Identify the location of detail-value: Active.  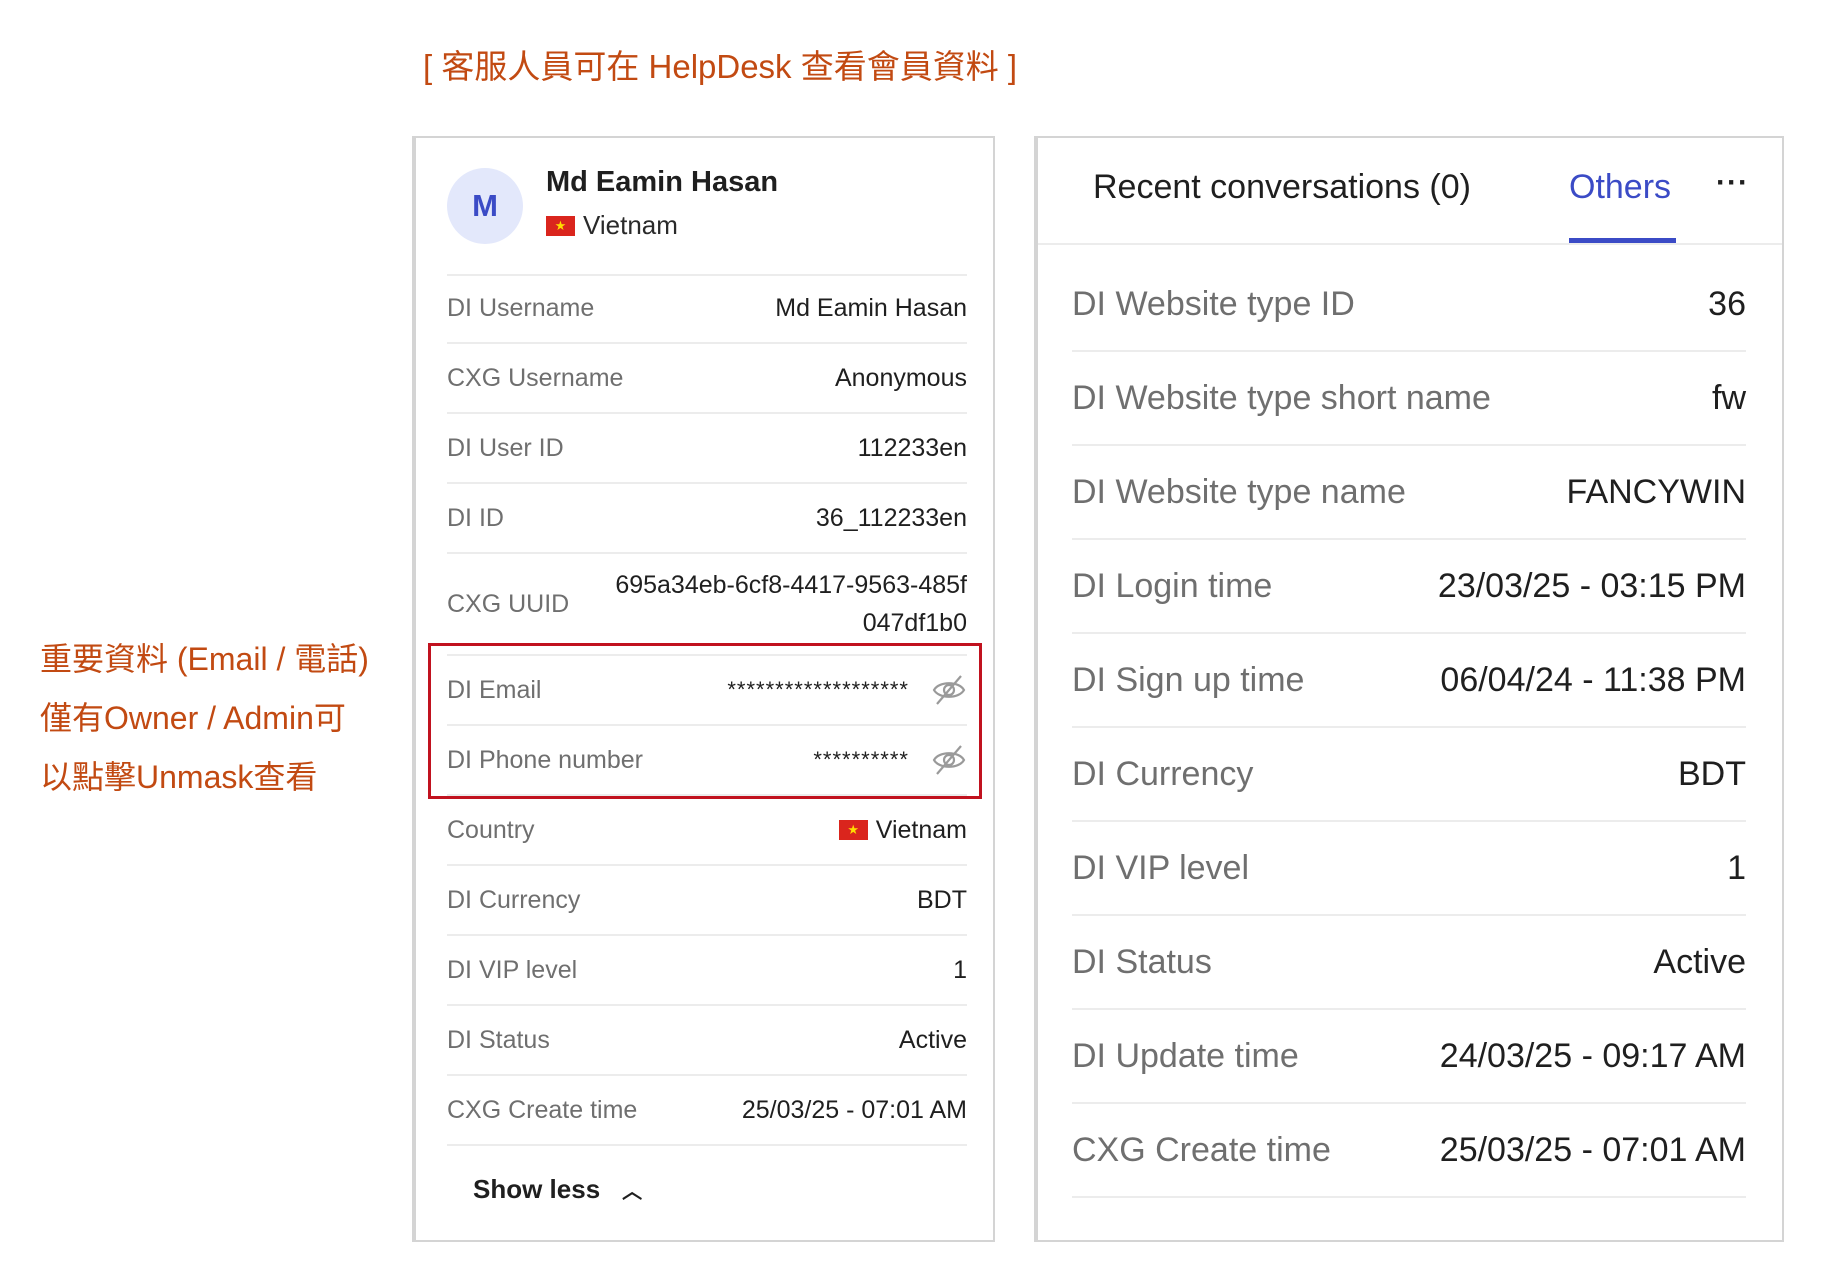
(932, 1039).